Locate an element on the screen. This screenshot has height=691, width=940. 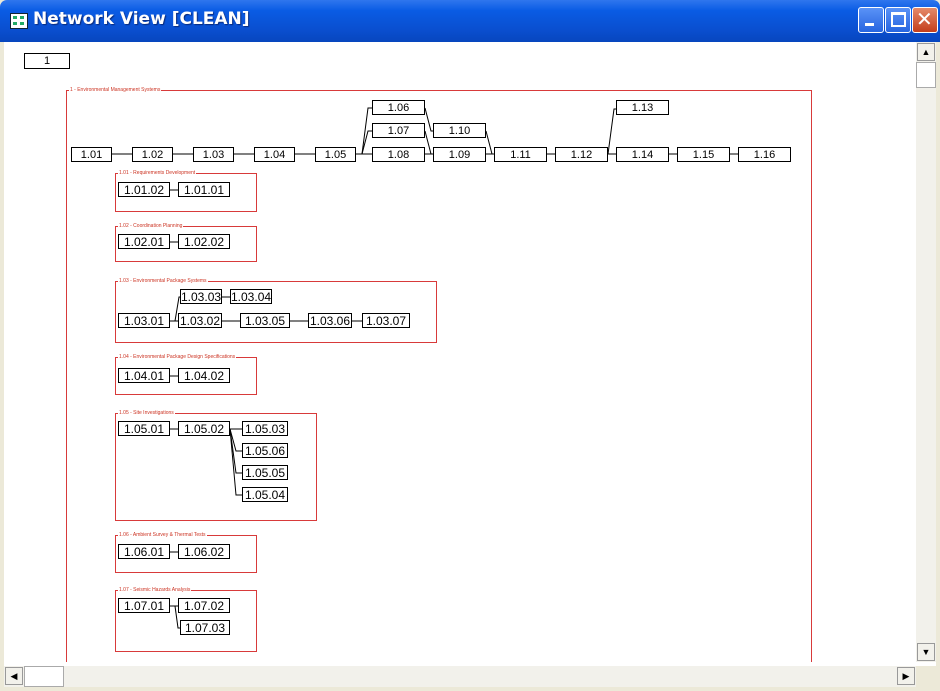
task-node: 1.09 is located at coordinates (459, 154).